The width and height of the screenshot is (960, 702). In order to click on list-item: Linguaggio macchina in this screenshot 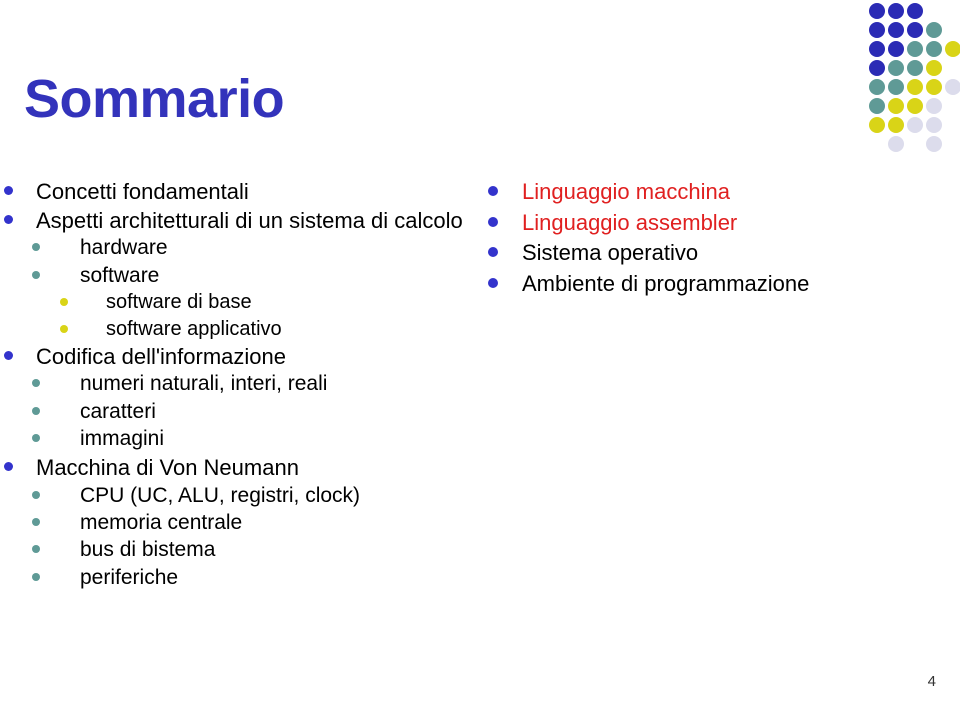, I will do `click(704, 192)`.